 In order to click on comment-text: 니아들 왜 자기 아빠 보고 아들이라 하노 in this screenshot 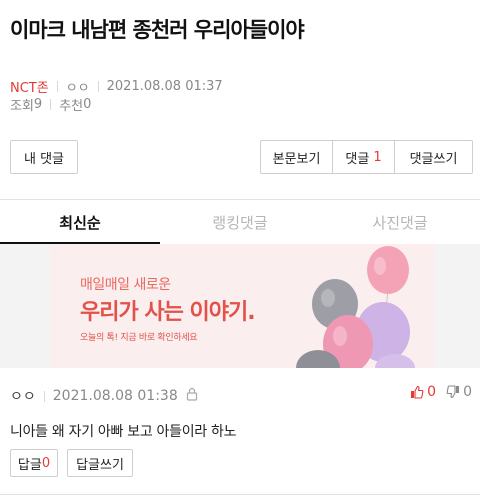, I will do `click(123, 432)`.